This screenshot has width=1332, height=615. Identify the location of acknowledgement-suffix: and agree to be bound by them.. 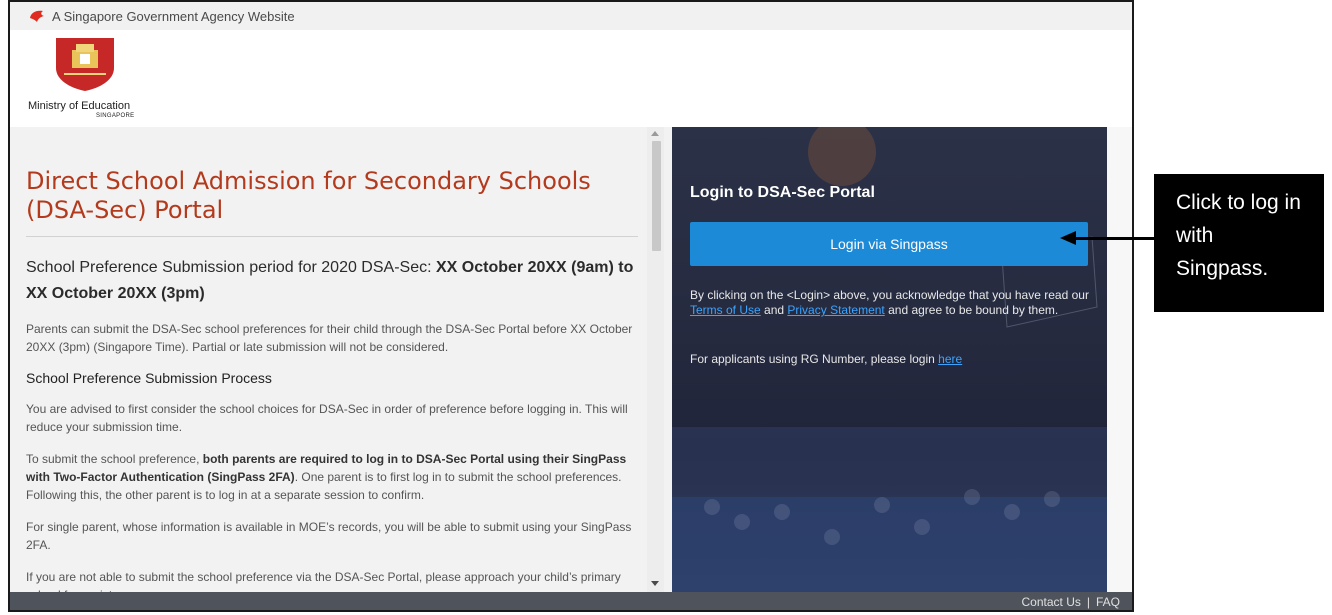
(971, 310).